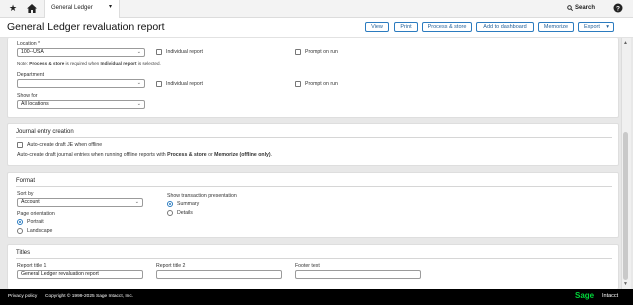  What do you see at coordinates (316, 9) in the screenshot?
I see `top-nav-bar: ★ General Ledger ▾ Search ?` at bounding box center [316, 9].